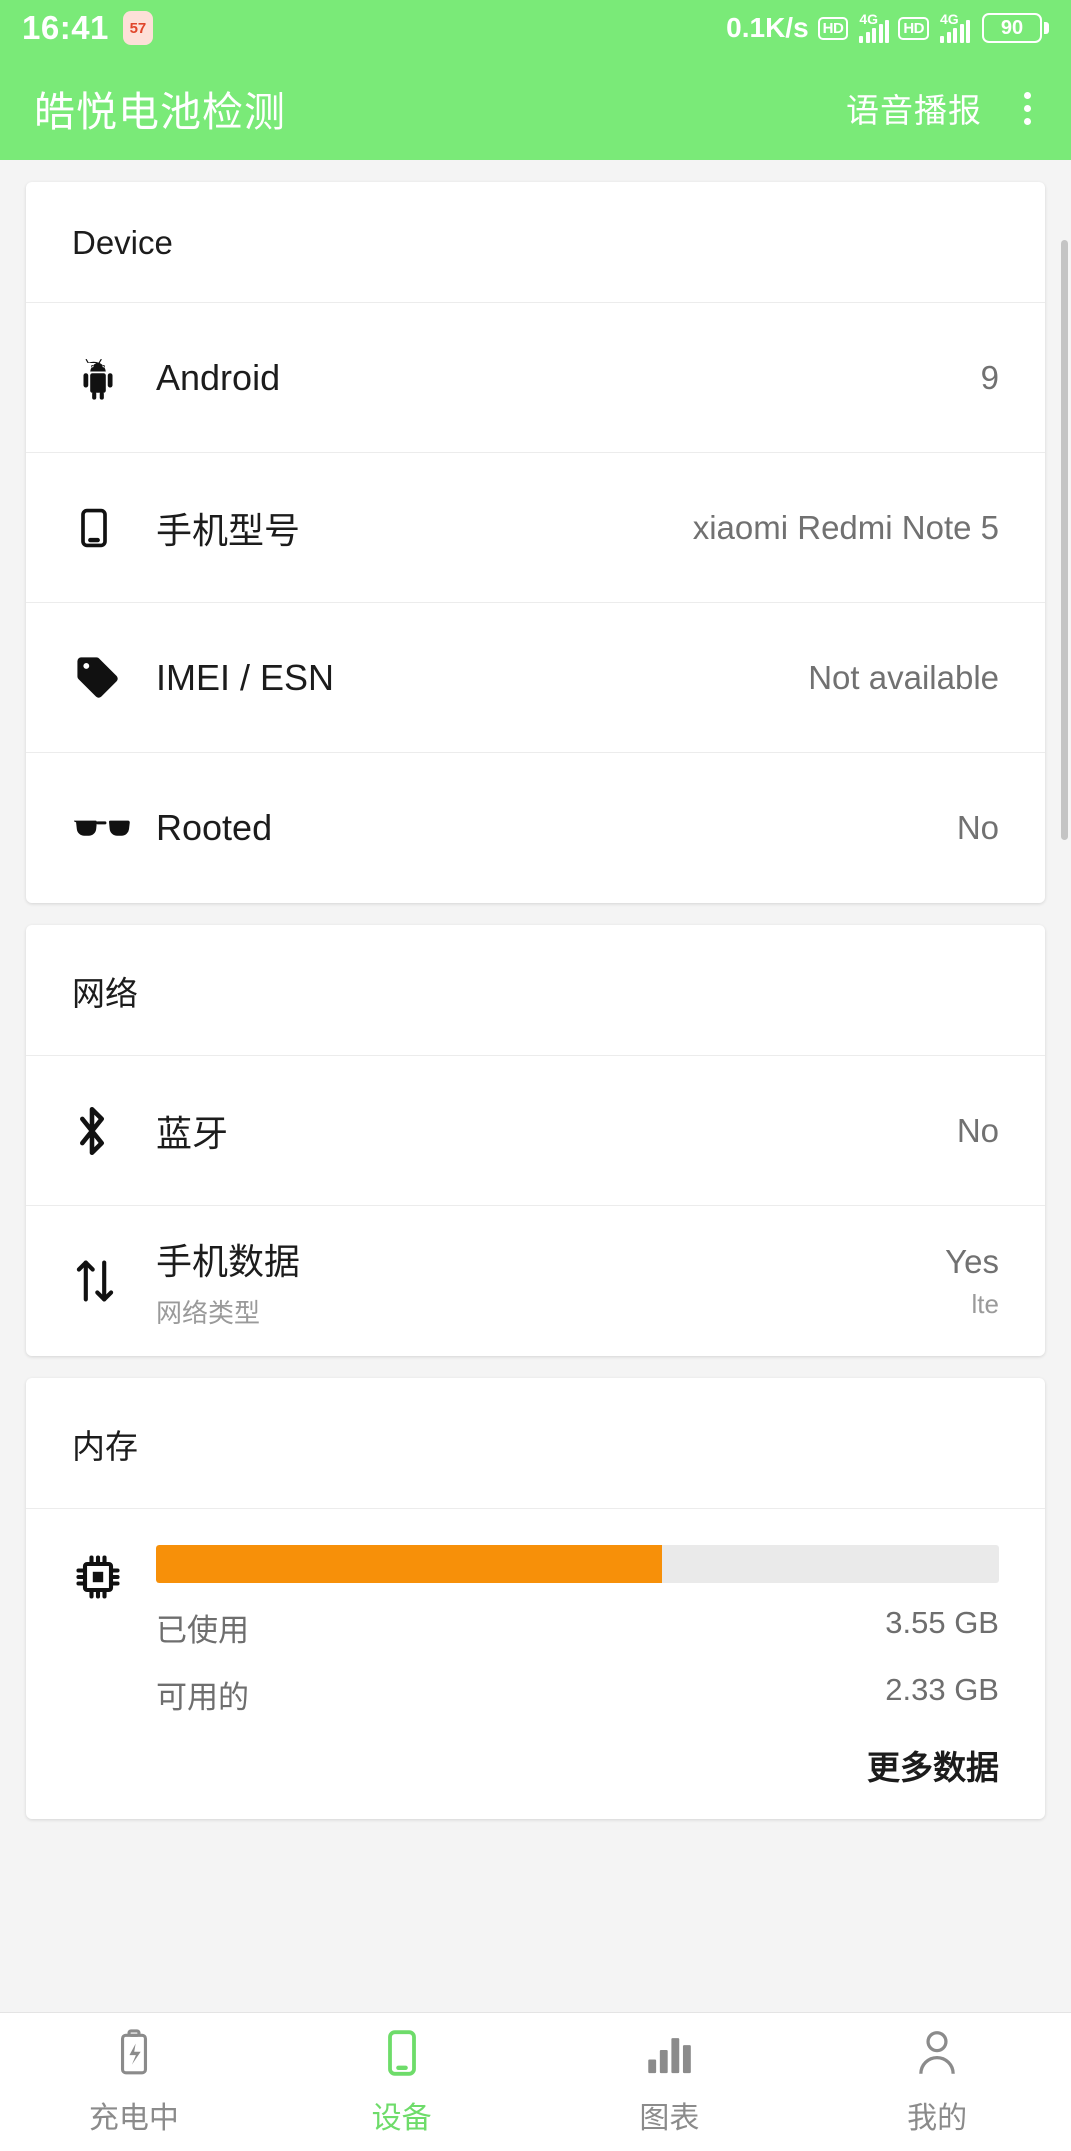 The image size is (1071, 2151). I want to click on nav-label: 充电中, so click(133, 2118).